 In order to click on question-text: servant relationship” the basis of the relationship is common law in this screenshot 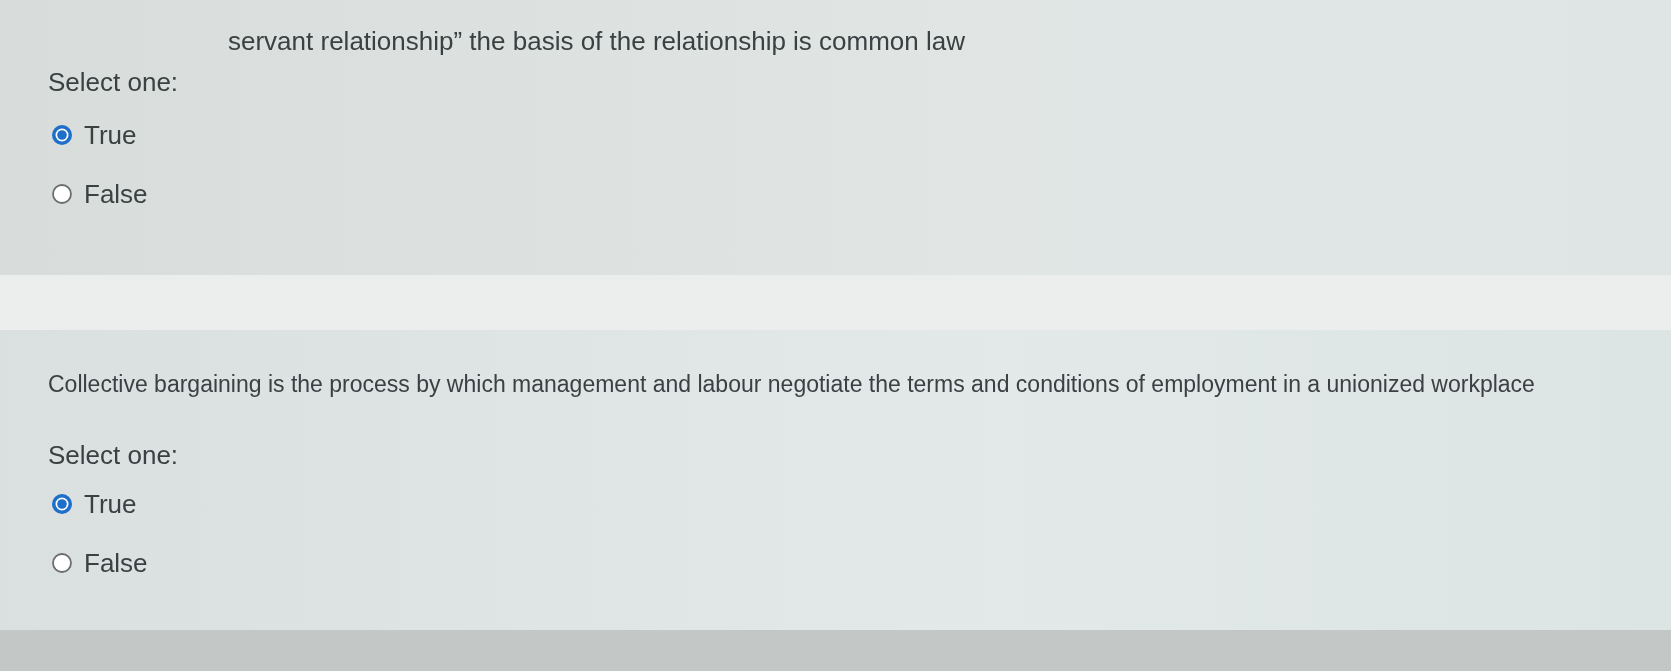, I will do `click(597, 41)`.